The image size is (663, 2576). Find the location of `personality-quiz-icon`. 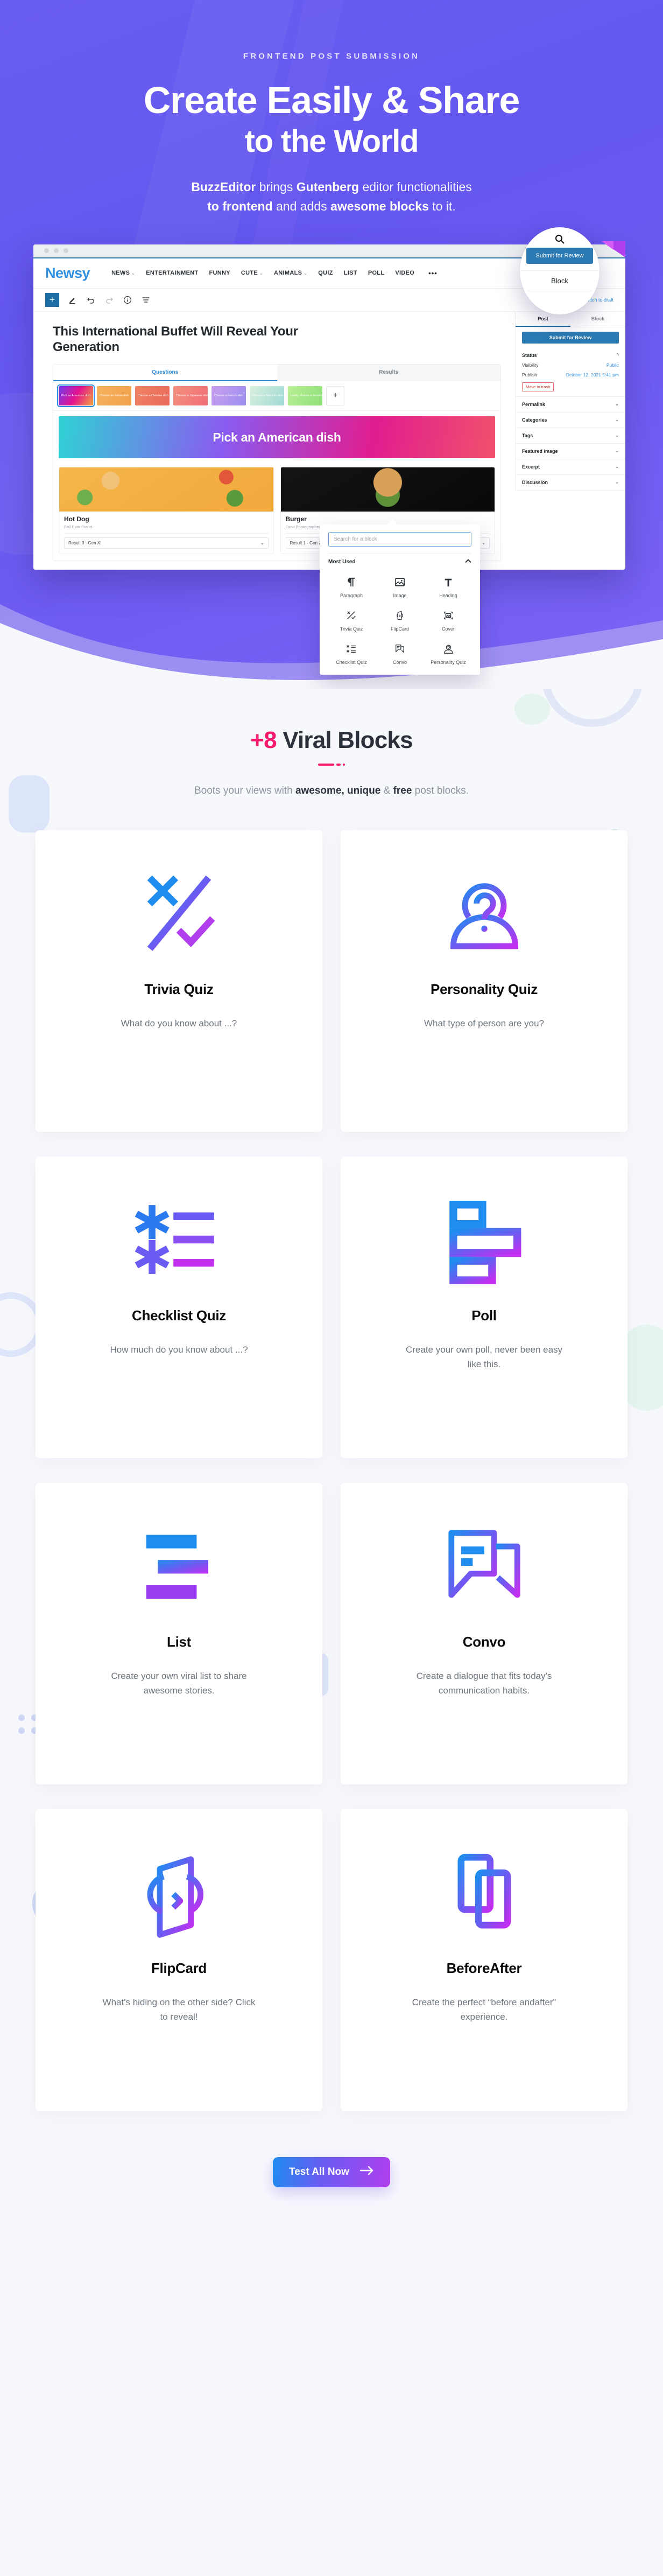

personality-quiz-icon is located at coordinates (485, 913).